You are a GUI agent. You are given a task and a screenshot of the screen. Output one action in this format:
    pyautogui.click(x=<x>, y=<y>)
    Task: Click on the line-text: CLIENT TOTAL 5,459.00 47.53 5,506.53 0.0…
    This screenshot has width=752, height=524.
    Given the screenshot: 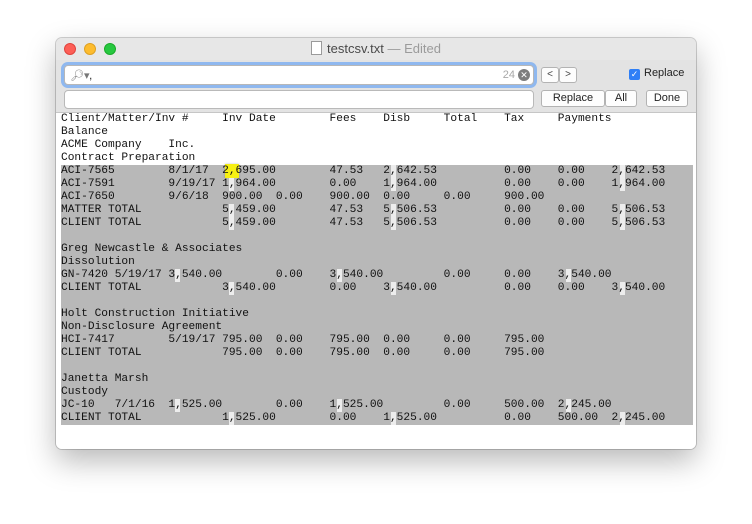 What is the action you would take?
    pyautogui.click(x=363, y=223)
    